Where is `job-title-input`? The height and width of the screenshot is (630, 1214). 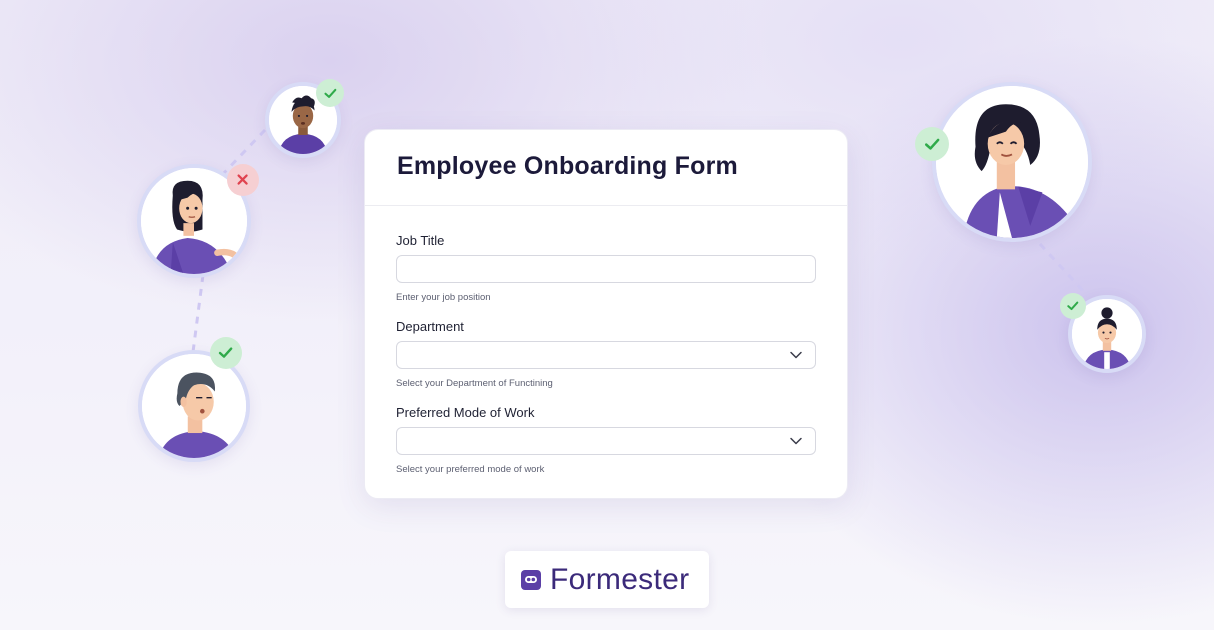 job-title-input is located at coordinates (606, 269).